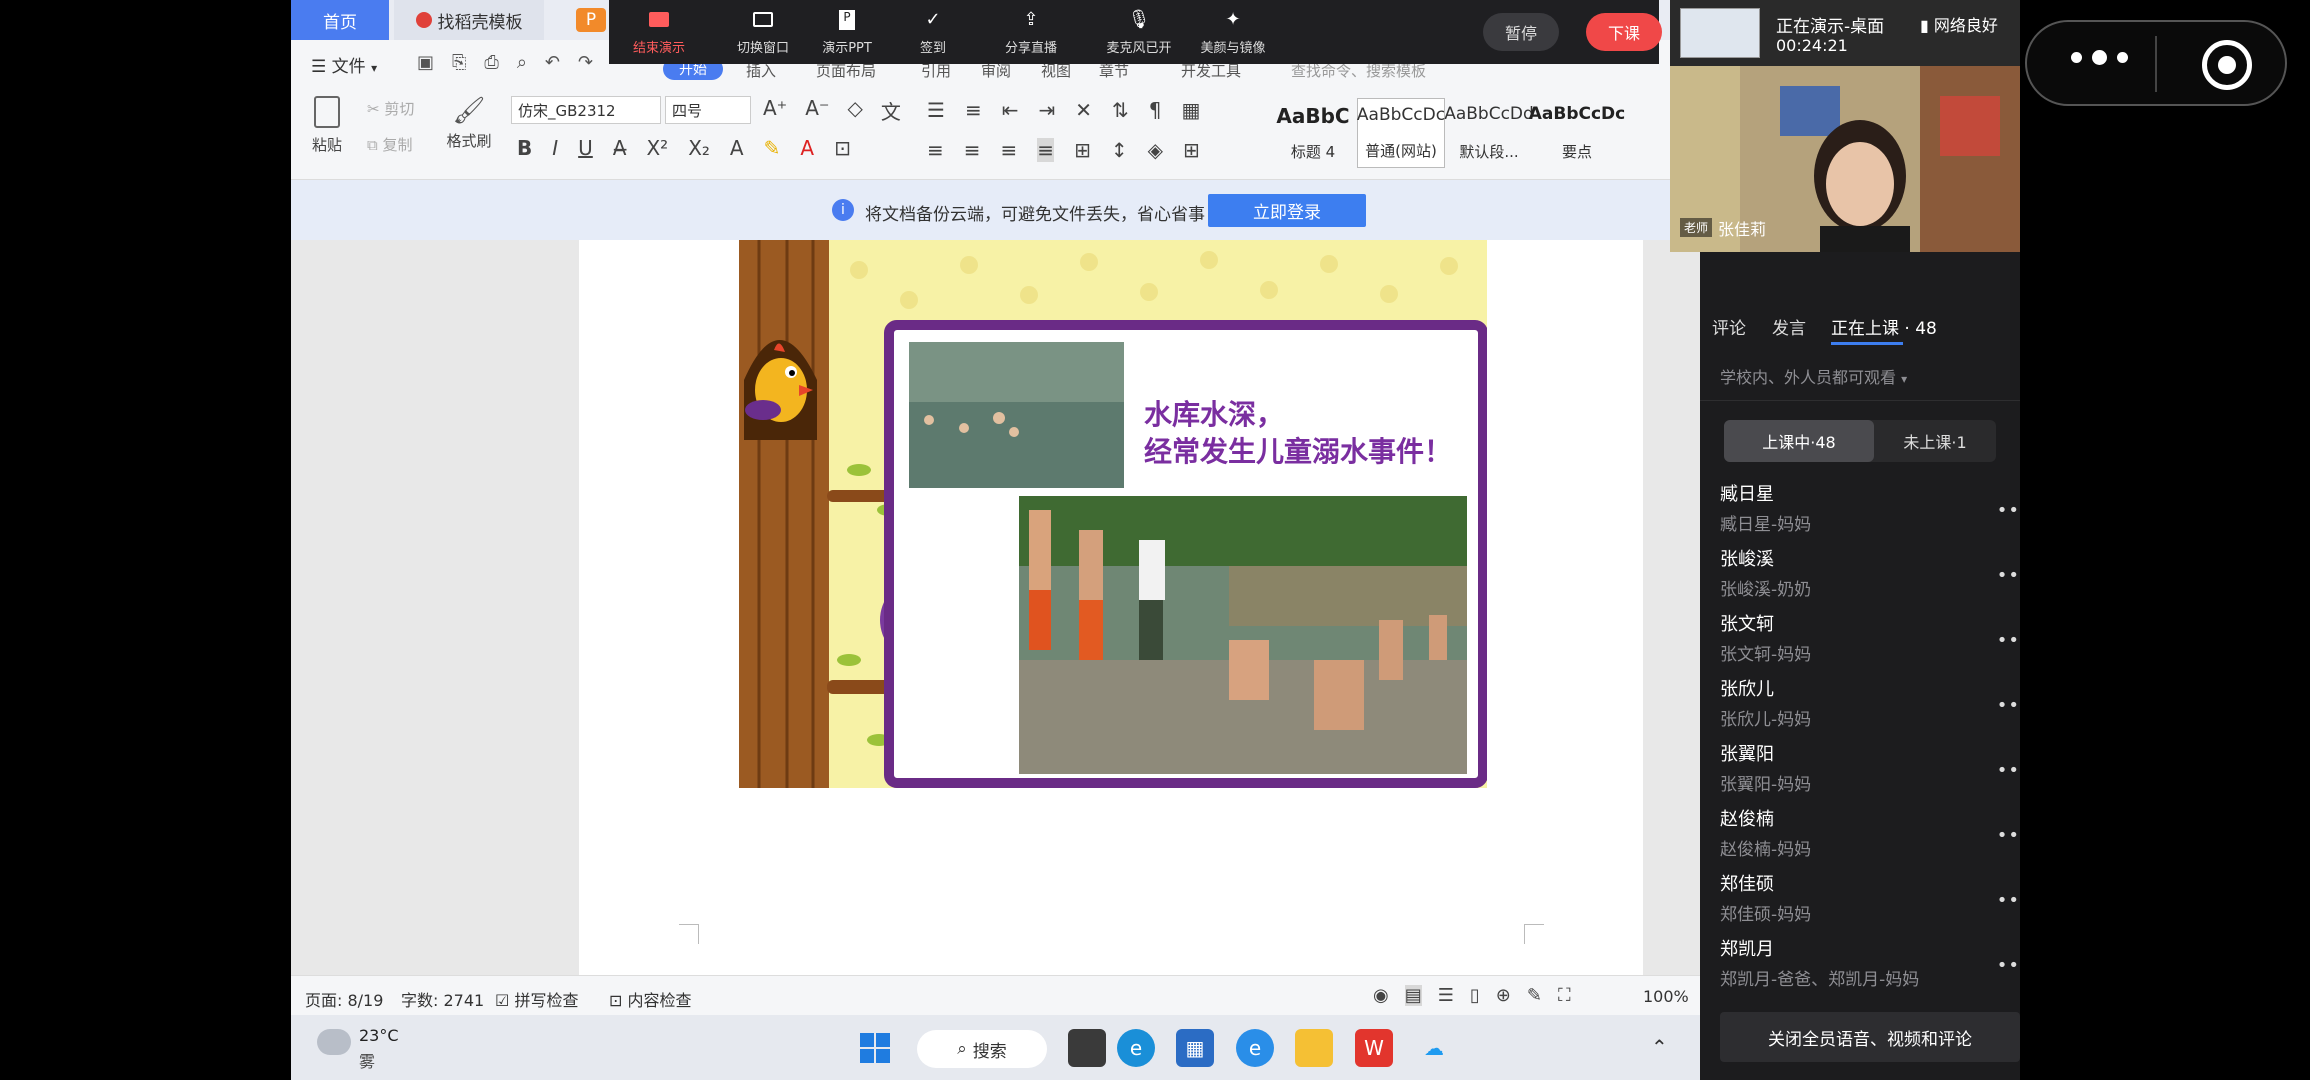 This screenshot has width=2310, height=1080. What do you see at coordinates (1314, 1048) in the screenshot?
I see `folder-icon` at bounding box center [1314, 1048].